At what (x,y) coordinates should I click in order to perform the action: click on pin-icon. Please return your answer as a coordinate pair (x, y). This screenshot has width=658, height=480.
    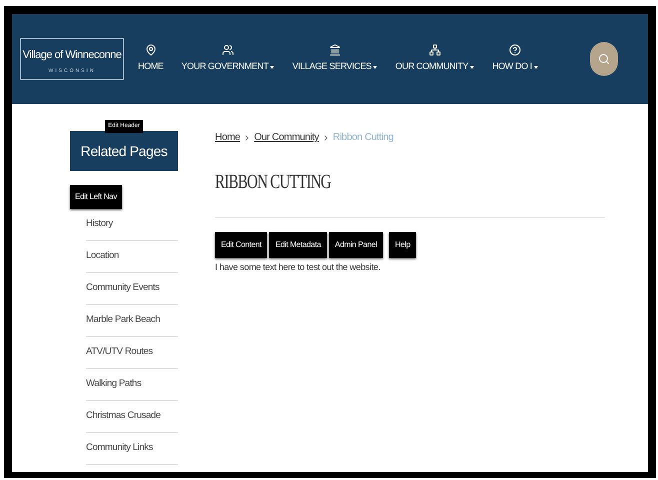
    Looking at the image, I should click on (150, 50).